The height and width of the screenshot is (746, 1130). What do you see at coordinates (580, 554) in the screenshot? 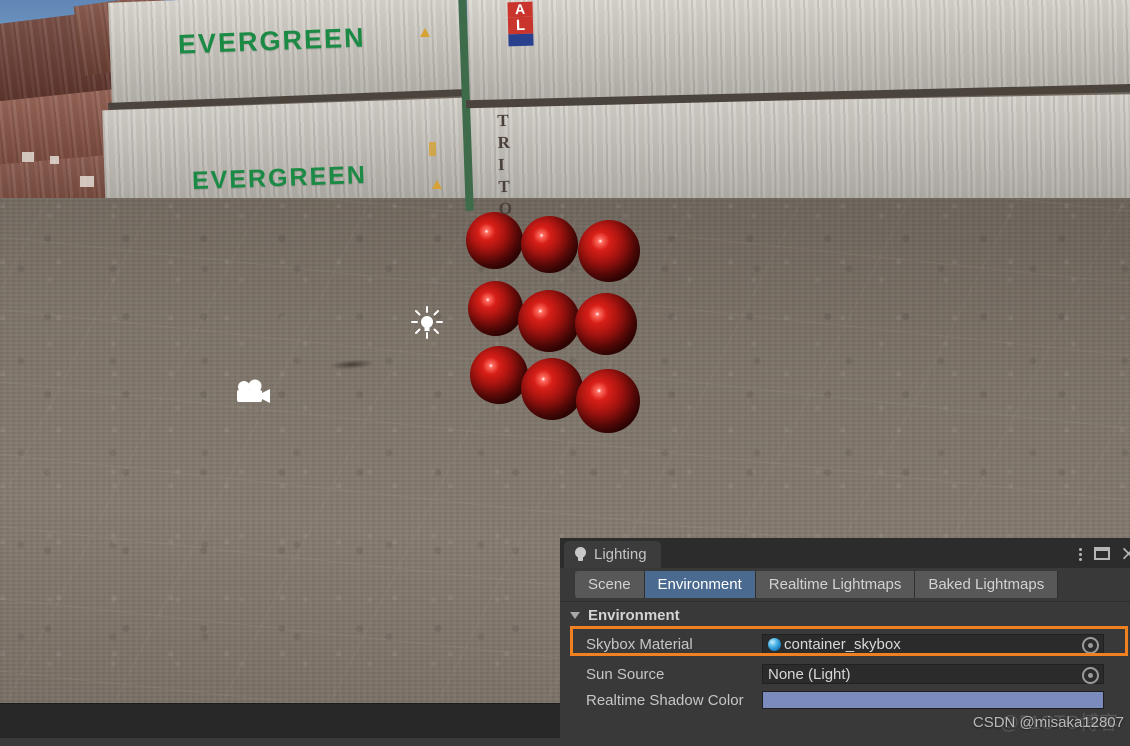
I see `lightbulb-icon` at bounding box center [580, 554].